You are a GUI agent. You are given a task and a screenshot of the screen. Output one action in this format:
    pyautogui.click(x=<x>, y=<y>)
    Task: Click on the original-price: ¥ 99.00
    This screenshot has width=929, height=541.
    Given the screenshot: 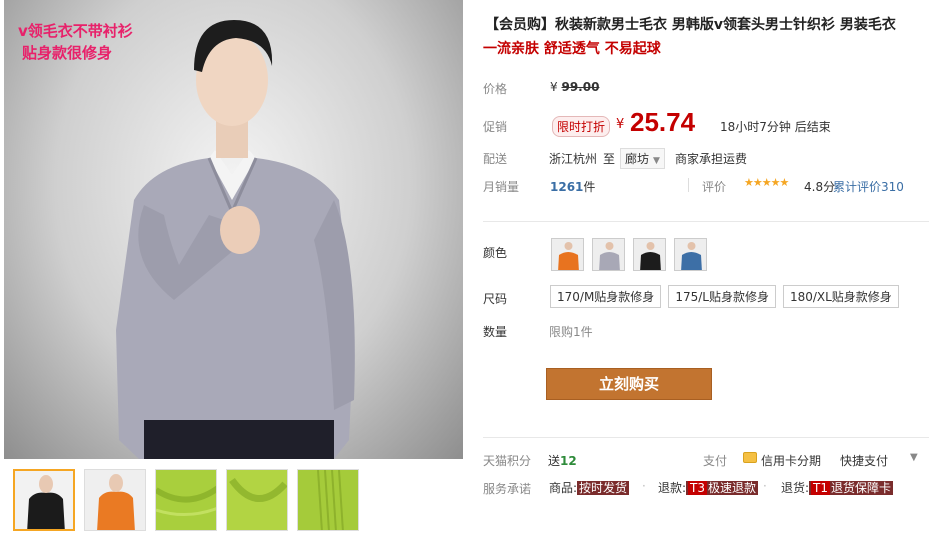 What is the action you would take?
    pyautogui.click(x=574, y=87)
    